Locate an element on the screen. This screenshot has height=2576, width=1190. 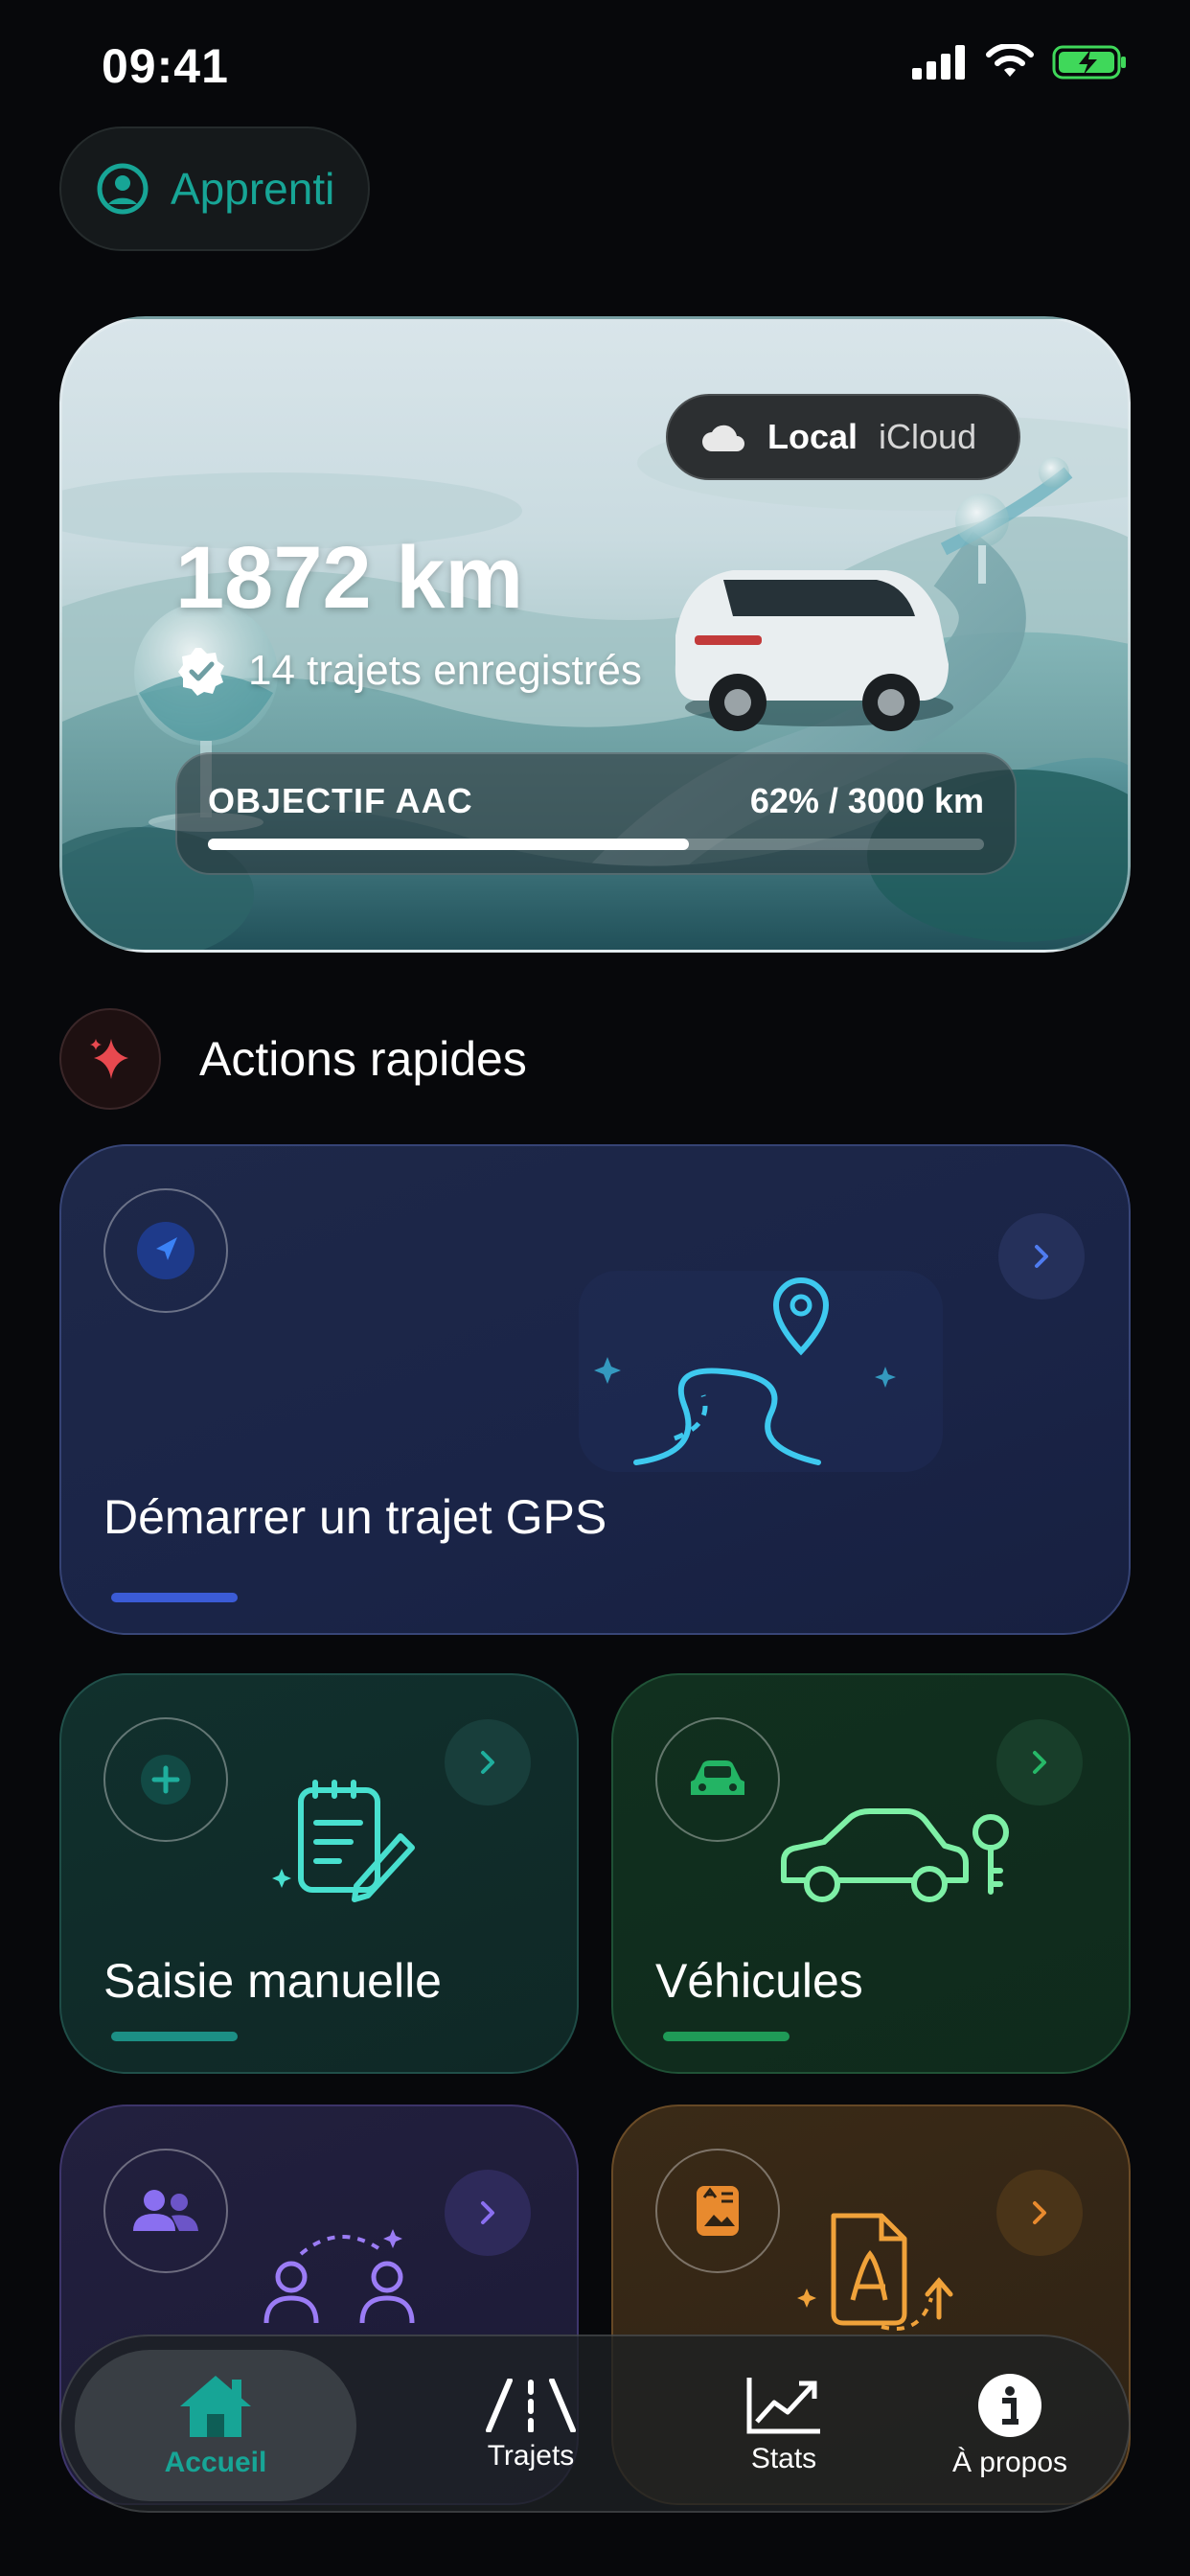
manual-entry-card: Saisie manuelle is located at coordinates (319, 1874).